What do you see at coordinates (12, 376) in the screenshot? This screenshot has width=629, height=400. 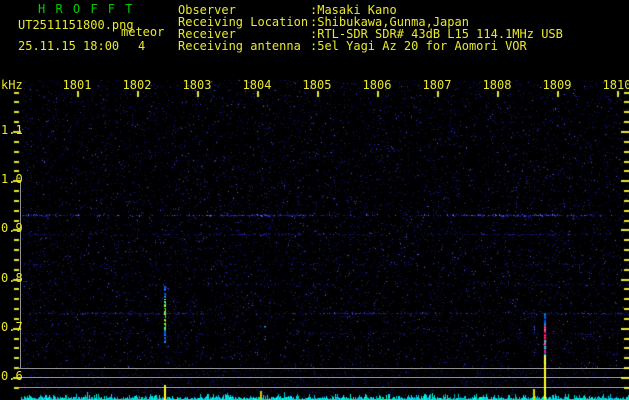 I see `freq-tick-label: 0.6` at bounding box center [12, 376].